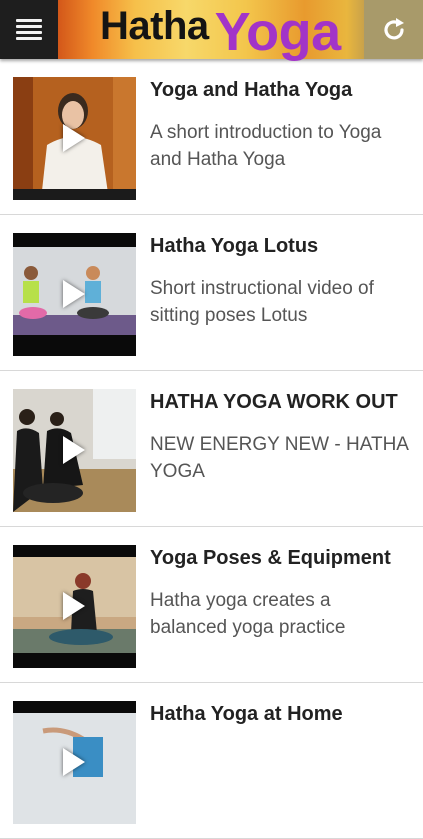 This screenshot has width=423, height=839. I want to click on refresh-icon, so click(393, 28).